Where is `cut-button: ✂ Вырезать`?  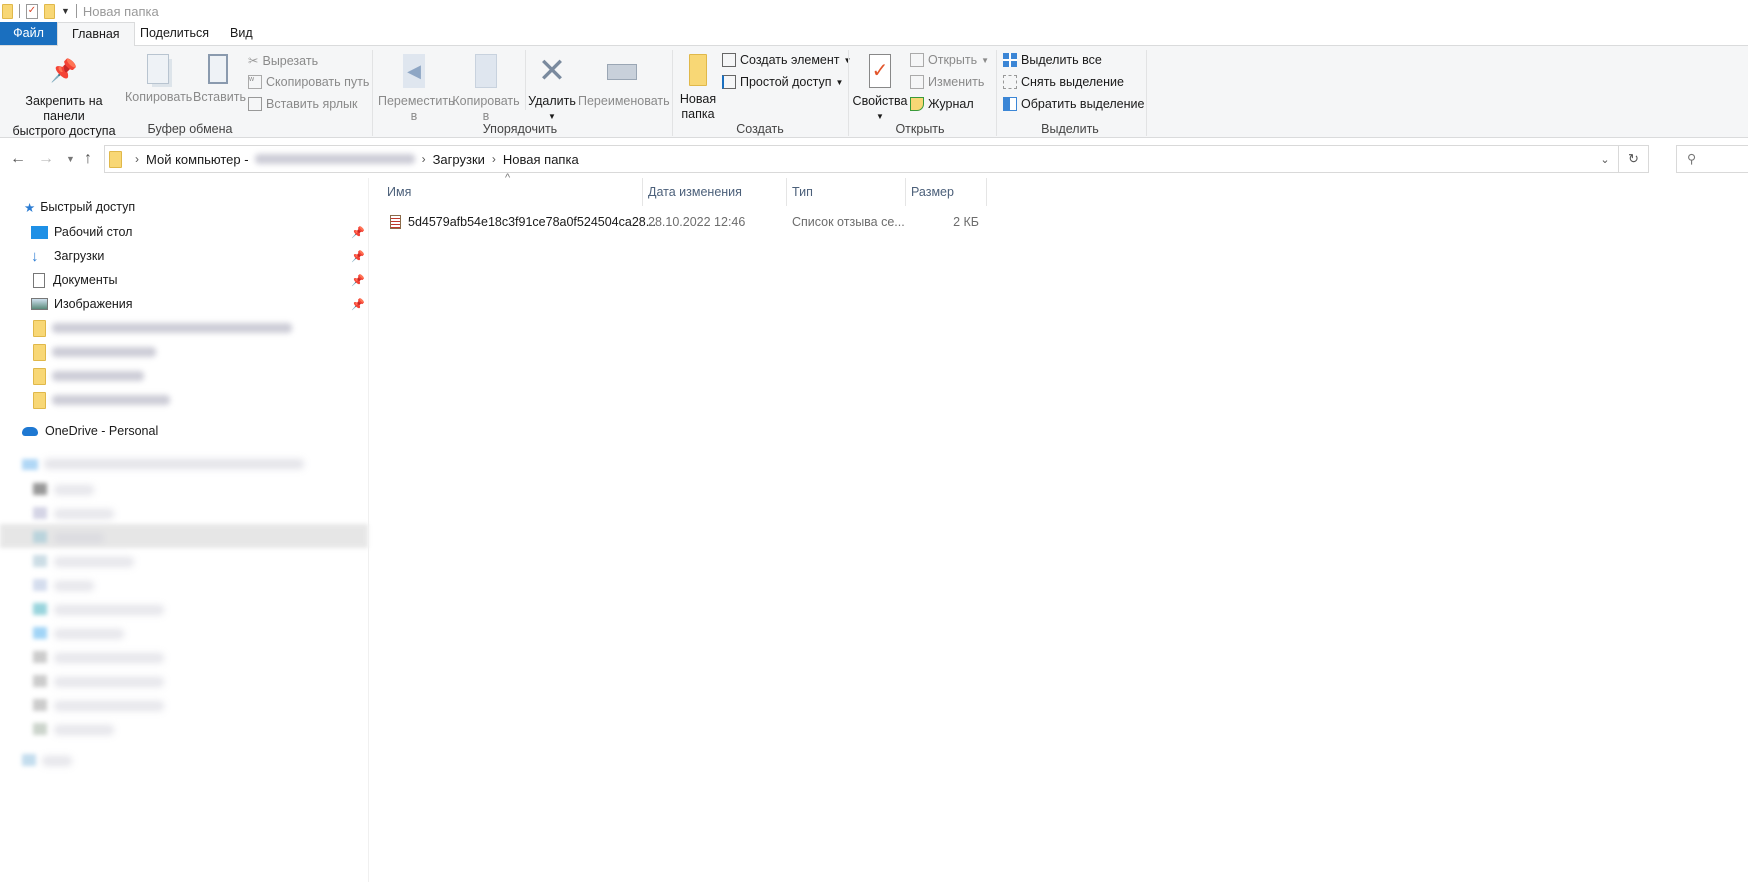 cut-button: ✂ Вырезать is located at coordinates (283, 61).